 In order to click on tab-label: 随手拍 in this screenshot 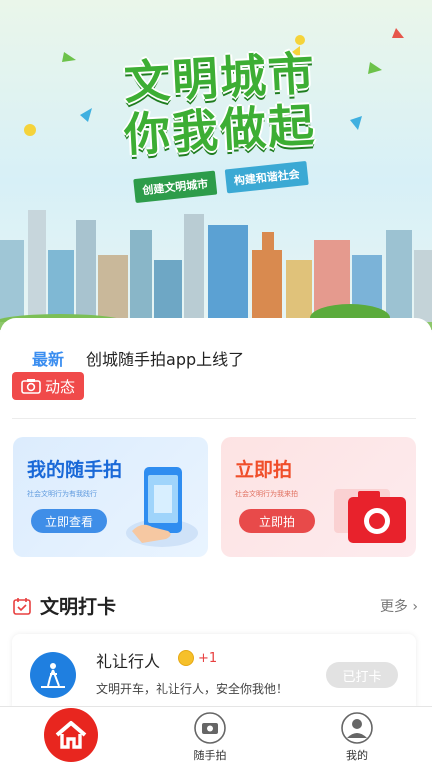, I will do `click(210, 755)`.